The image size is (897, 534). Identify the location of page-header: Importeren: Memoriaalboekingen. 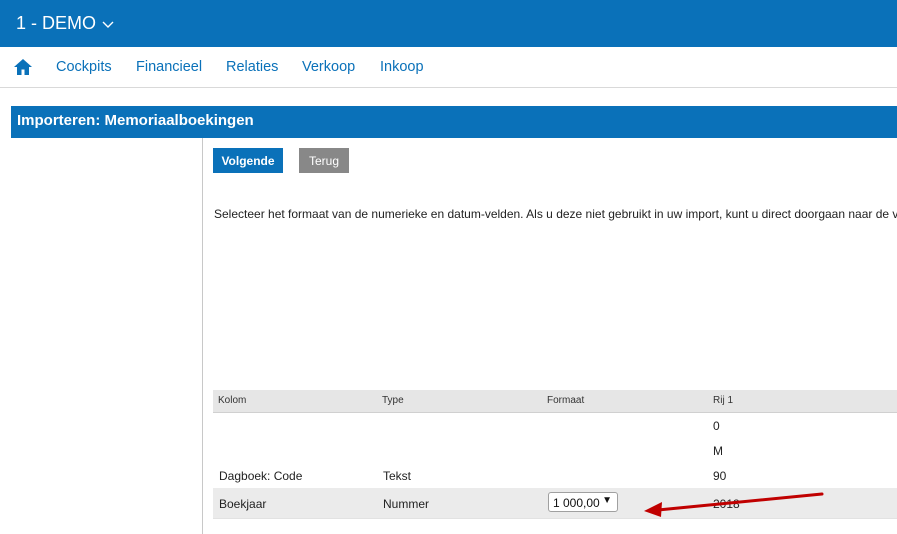
(454, 122).